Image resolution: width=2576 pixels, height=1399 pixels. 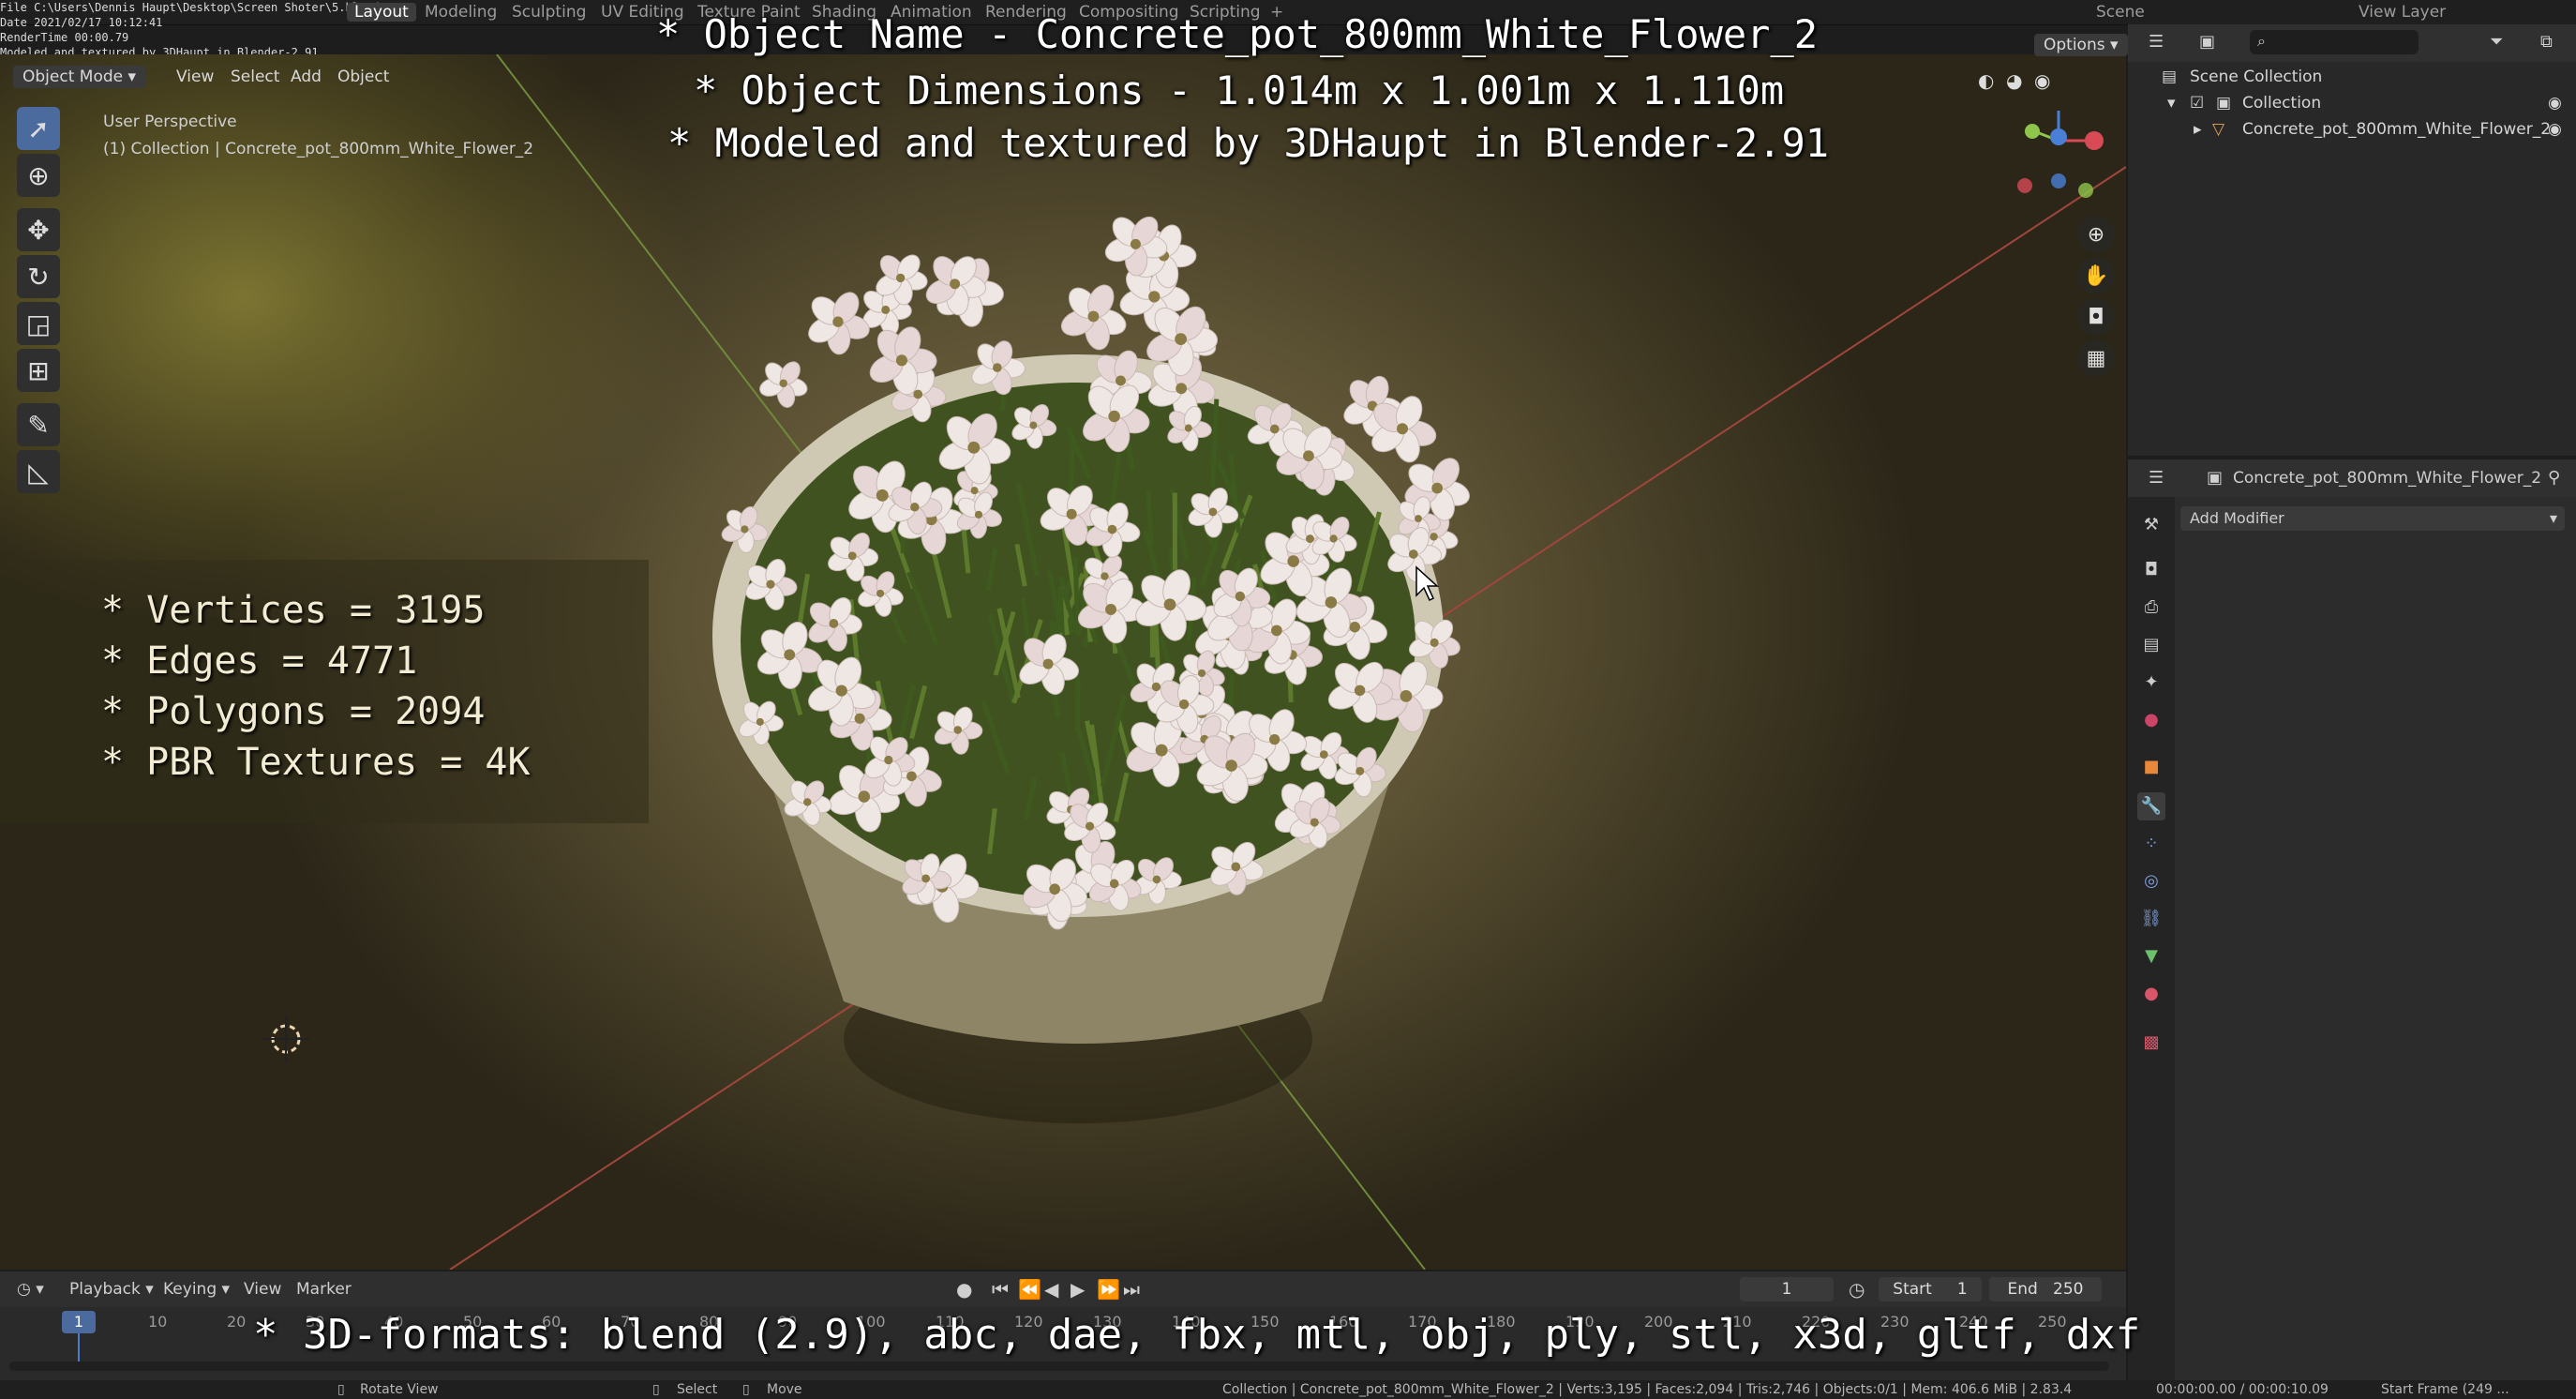 What do you see at coordinates (400, 1389) in the screenshot?
I see `status-rotate-view: Rotate View` at bounding box center [400, 1389].